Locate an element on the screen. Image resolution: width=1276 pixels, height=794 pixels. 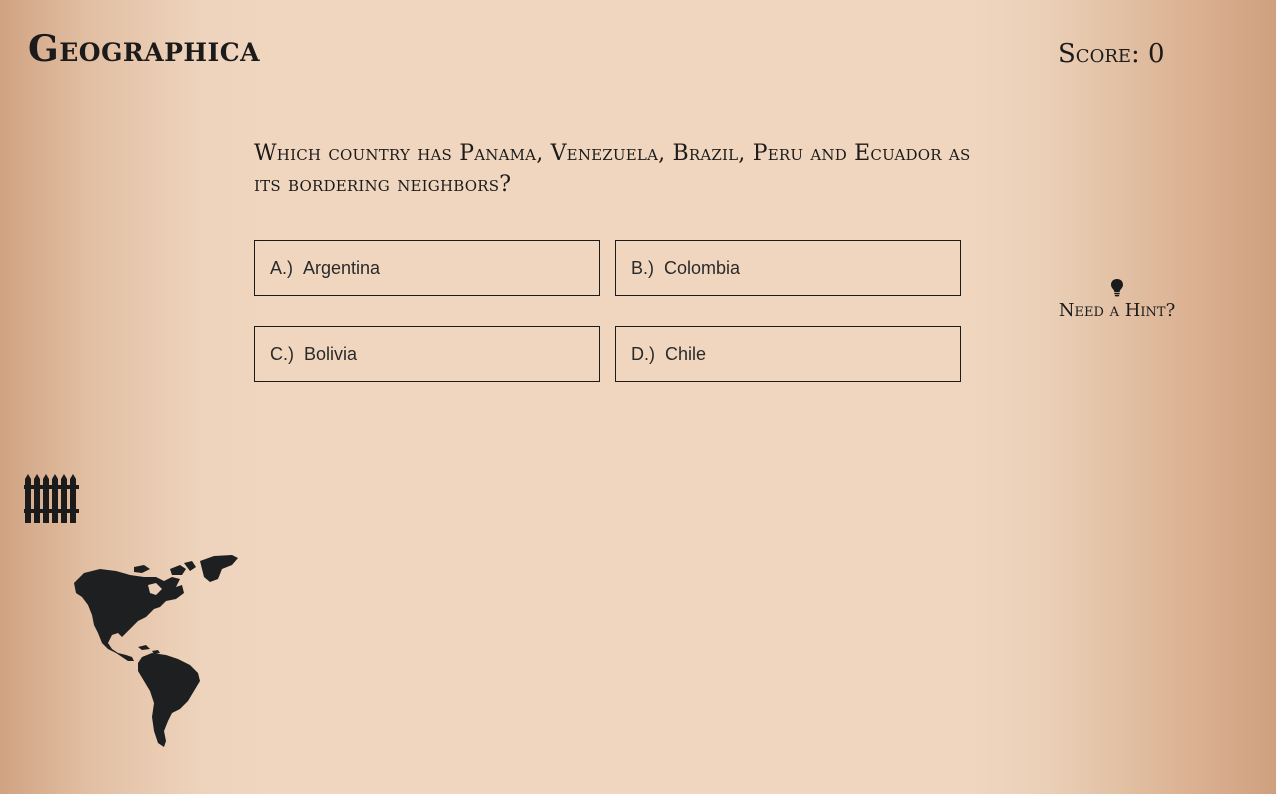
answer-option-d: D.) Chile is located at coordinates (788, 354).